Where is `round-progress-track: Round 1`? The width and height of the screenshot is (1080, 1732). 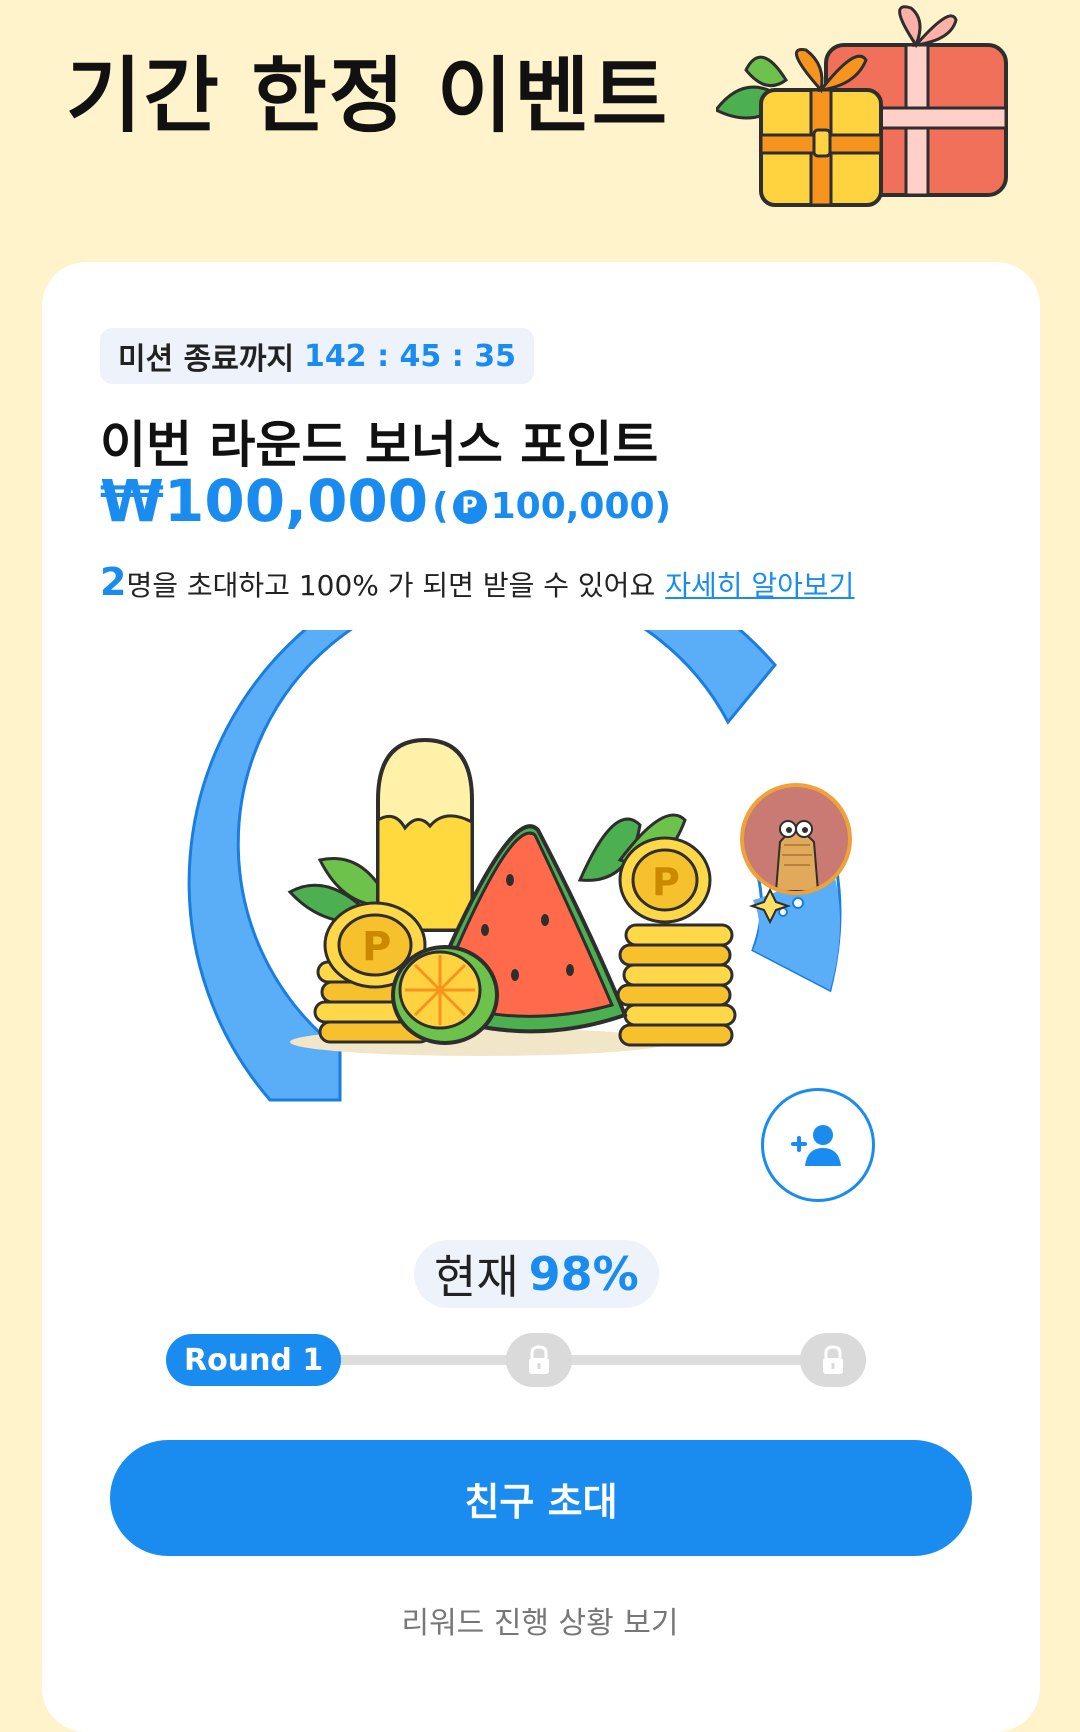
round-progress-track: Round 1 is located at coordinates (516, 1360).